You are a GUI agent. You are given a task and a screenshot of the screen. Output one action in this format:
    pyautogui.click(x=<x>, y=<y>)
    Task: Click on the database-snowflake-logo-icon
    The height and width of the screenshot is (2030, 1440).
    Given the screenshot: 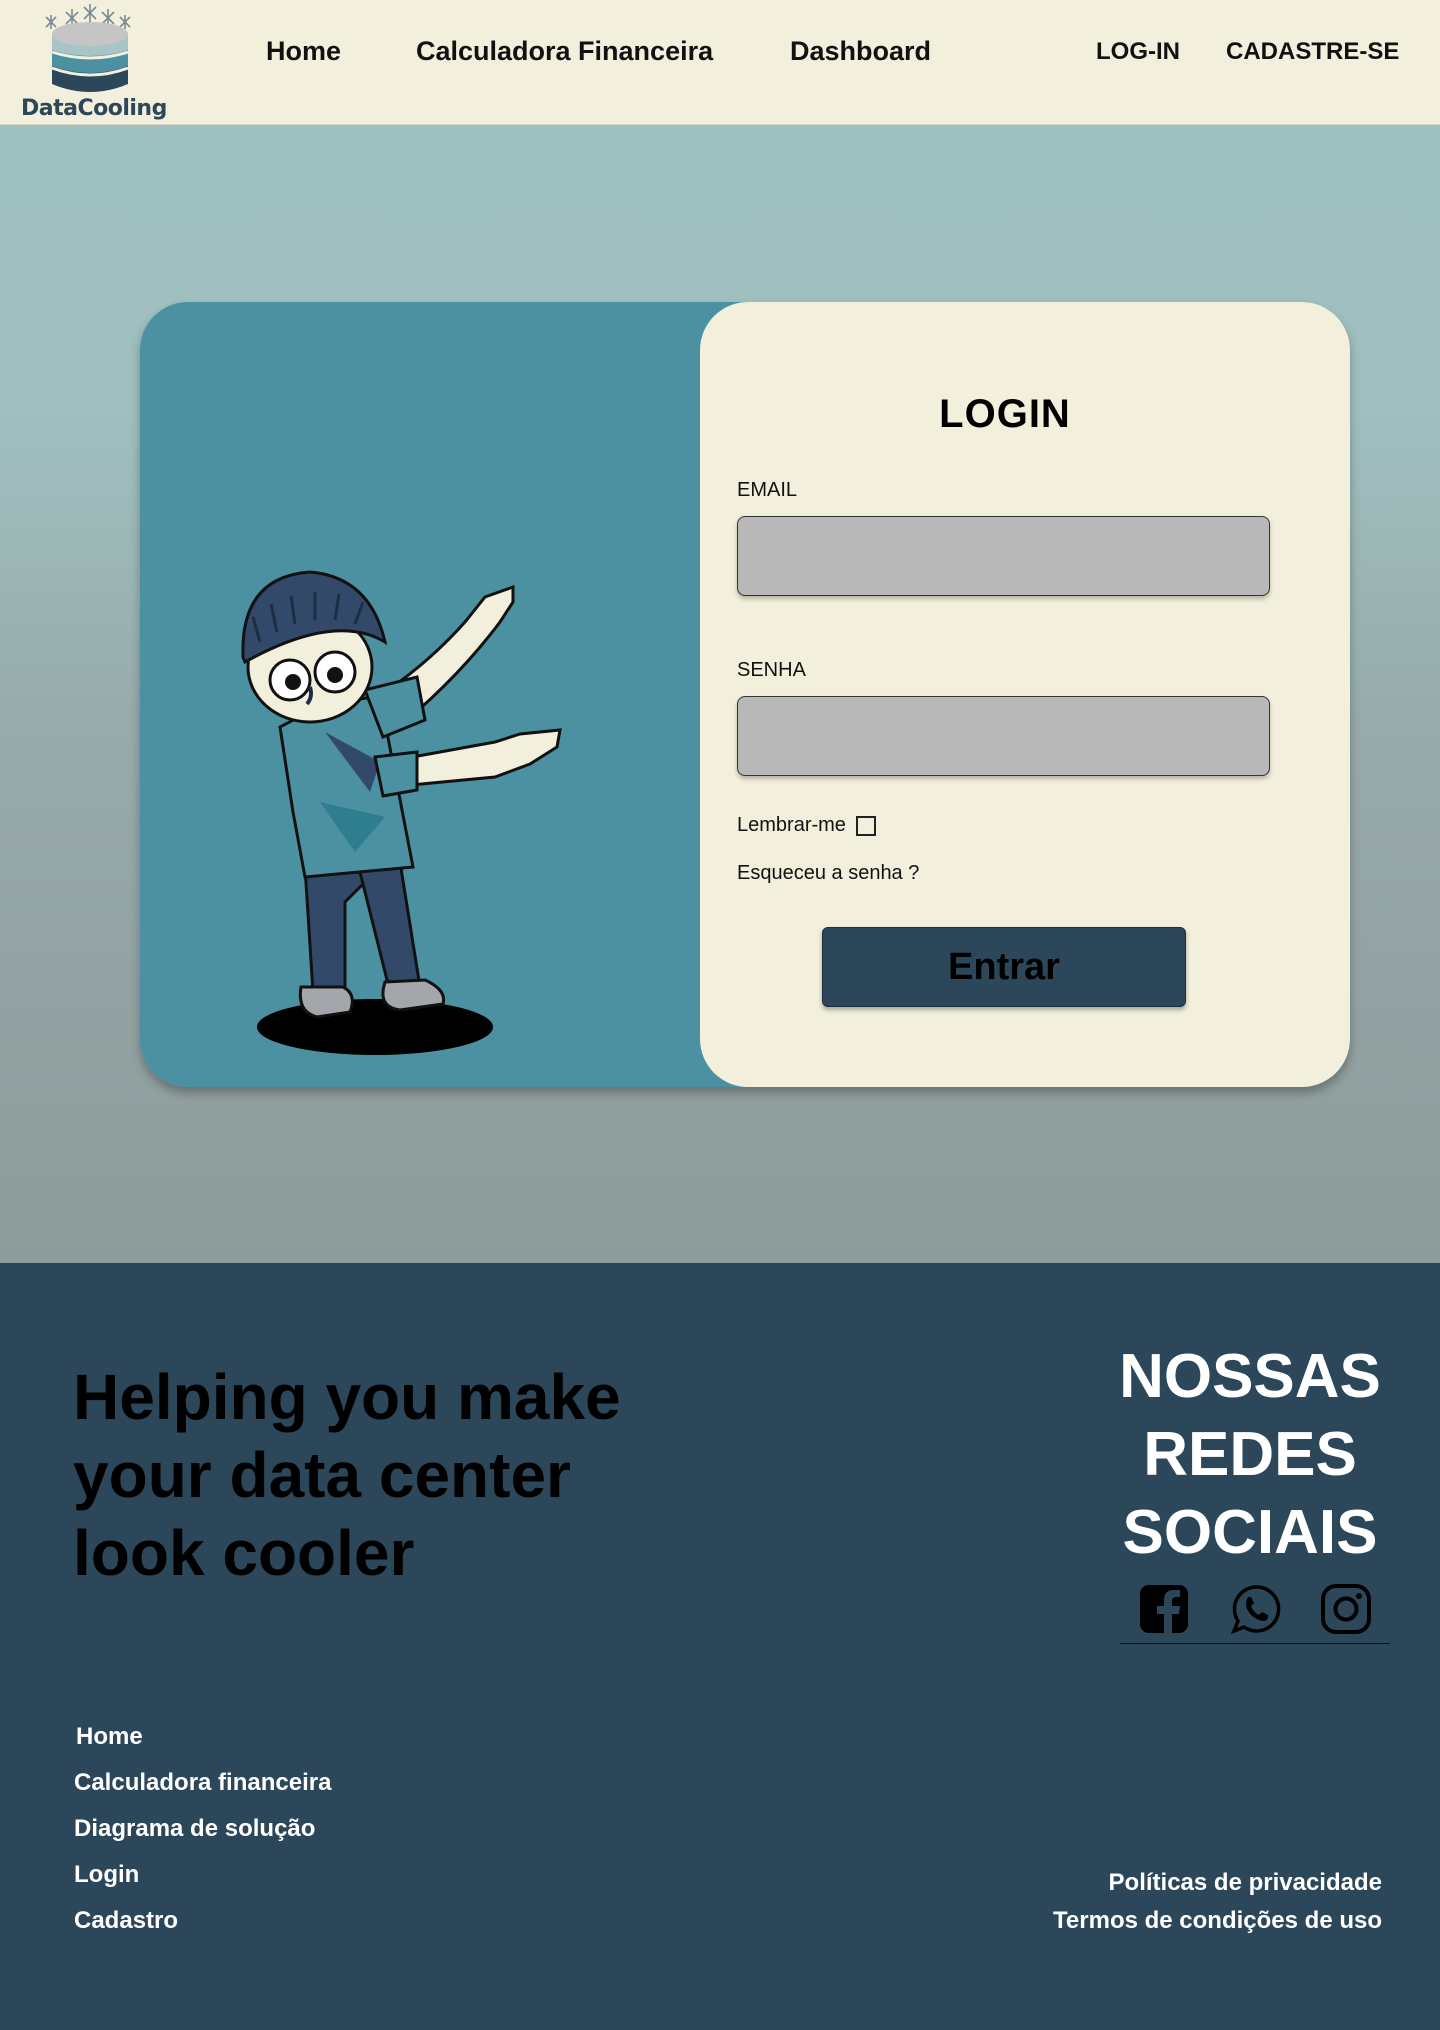 What is the action you would take?
    pyautogui.click(x=88, y=48)
    